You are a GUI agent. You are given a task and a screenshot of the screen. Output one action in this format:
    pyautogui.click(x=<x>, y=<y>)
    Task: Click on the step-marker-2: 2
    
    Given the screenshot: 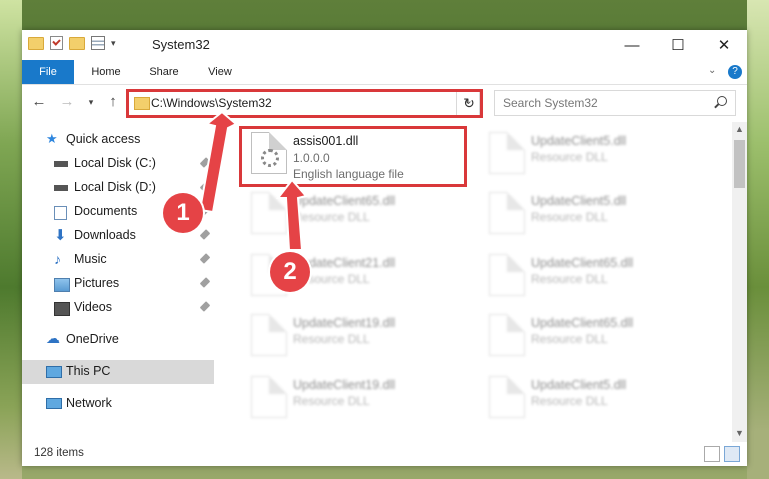 What is the action you would take?
    pyautogui.click(x=290, y=272)
    